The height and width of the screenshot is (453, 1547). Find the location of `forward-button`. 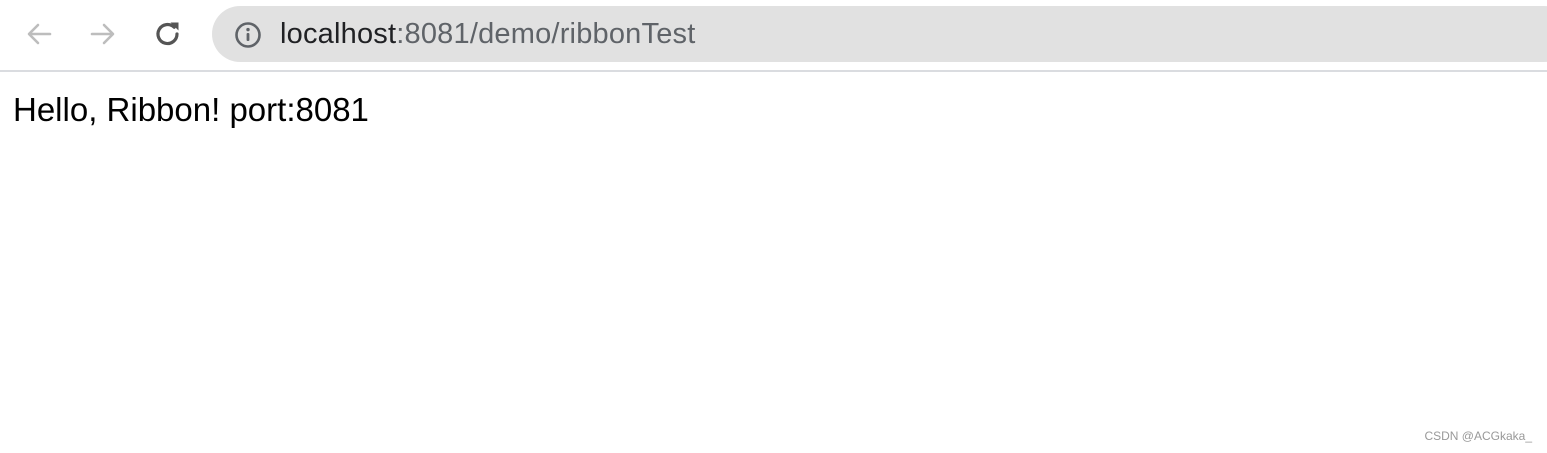

forward-button is located at coordinates (103, 34).